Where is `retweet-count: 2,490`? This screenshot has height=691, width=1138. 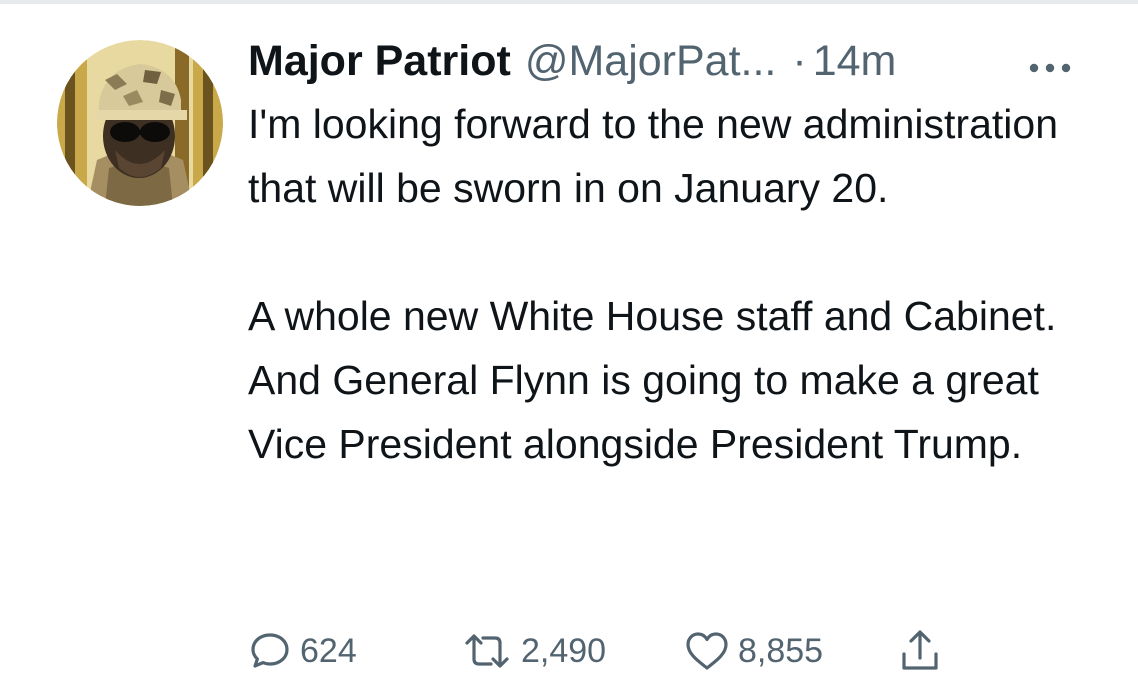 retweet-count: 2,490 is located at coordinates (564, 650).